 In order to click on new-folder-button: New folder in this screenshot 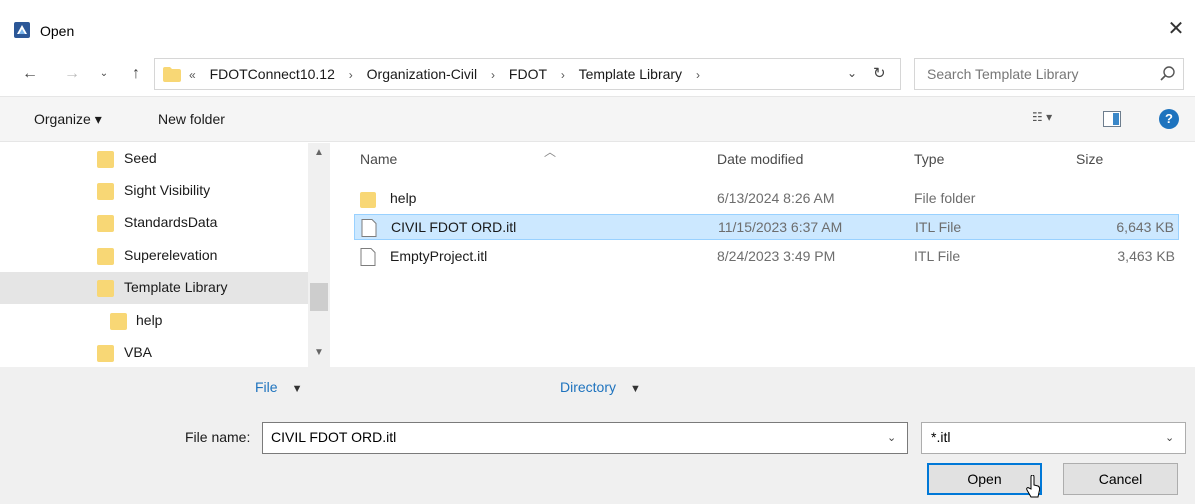, I will do `click(191, 119)`.